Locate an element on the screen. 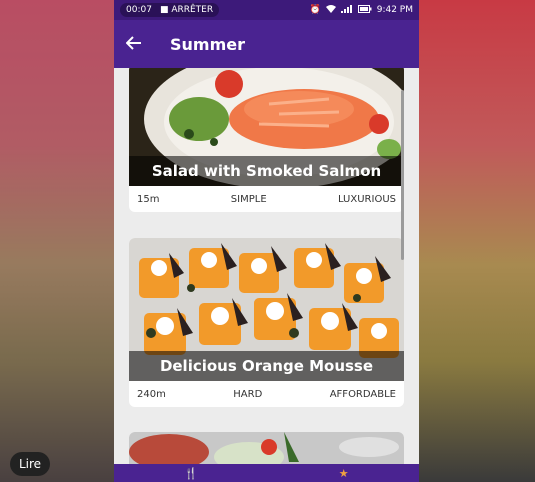 This screenshot has width=535, height=482. meal-card is located at coordinates (266, 448).